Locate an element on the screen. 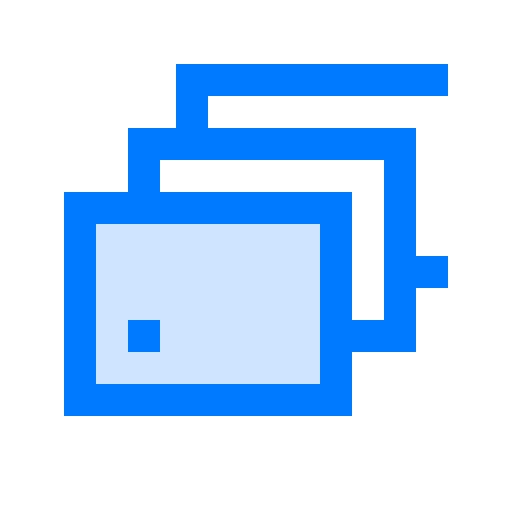 This screenshot has height=512, width=512. back-card-left-edge is located at coordinates (192, 96).